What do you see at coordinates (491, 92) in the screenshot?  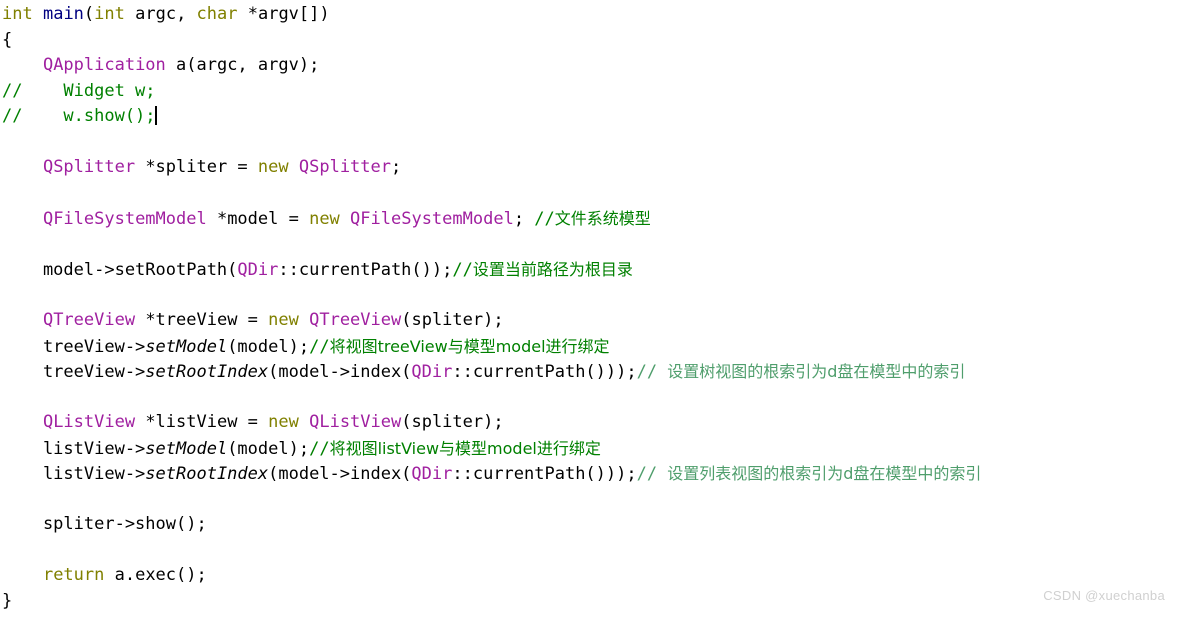 I see `code-line: // Widget w;` at bounding box center [491, 92].